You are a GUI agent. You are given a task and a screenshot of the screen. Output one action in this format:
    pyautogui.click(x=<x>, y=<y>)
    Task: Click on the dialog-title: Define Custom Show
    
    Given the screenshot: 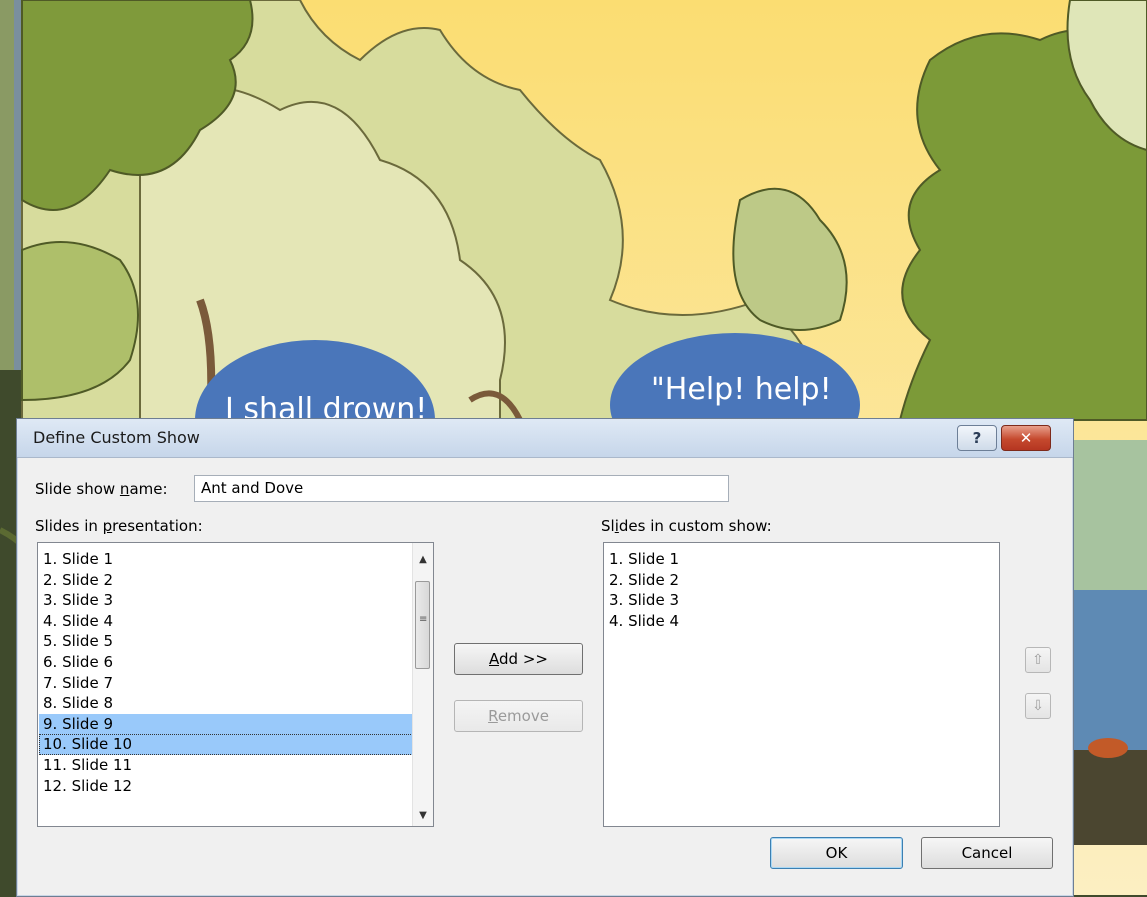 What is the action you would take?
    pyautogui.click(x=116, y=437)
    